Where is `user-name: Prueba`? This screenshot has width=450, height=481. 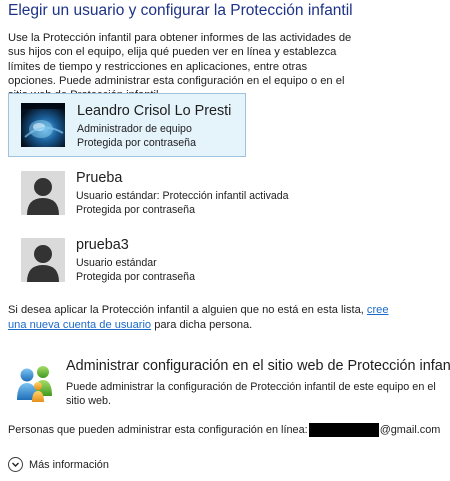
user-name: Prueba is located at coordinates (99, 178).